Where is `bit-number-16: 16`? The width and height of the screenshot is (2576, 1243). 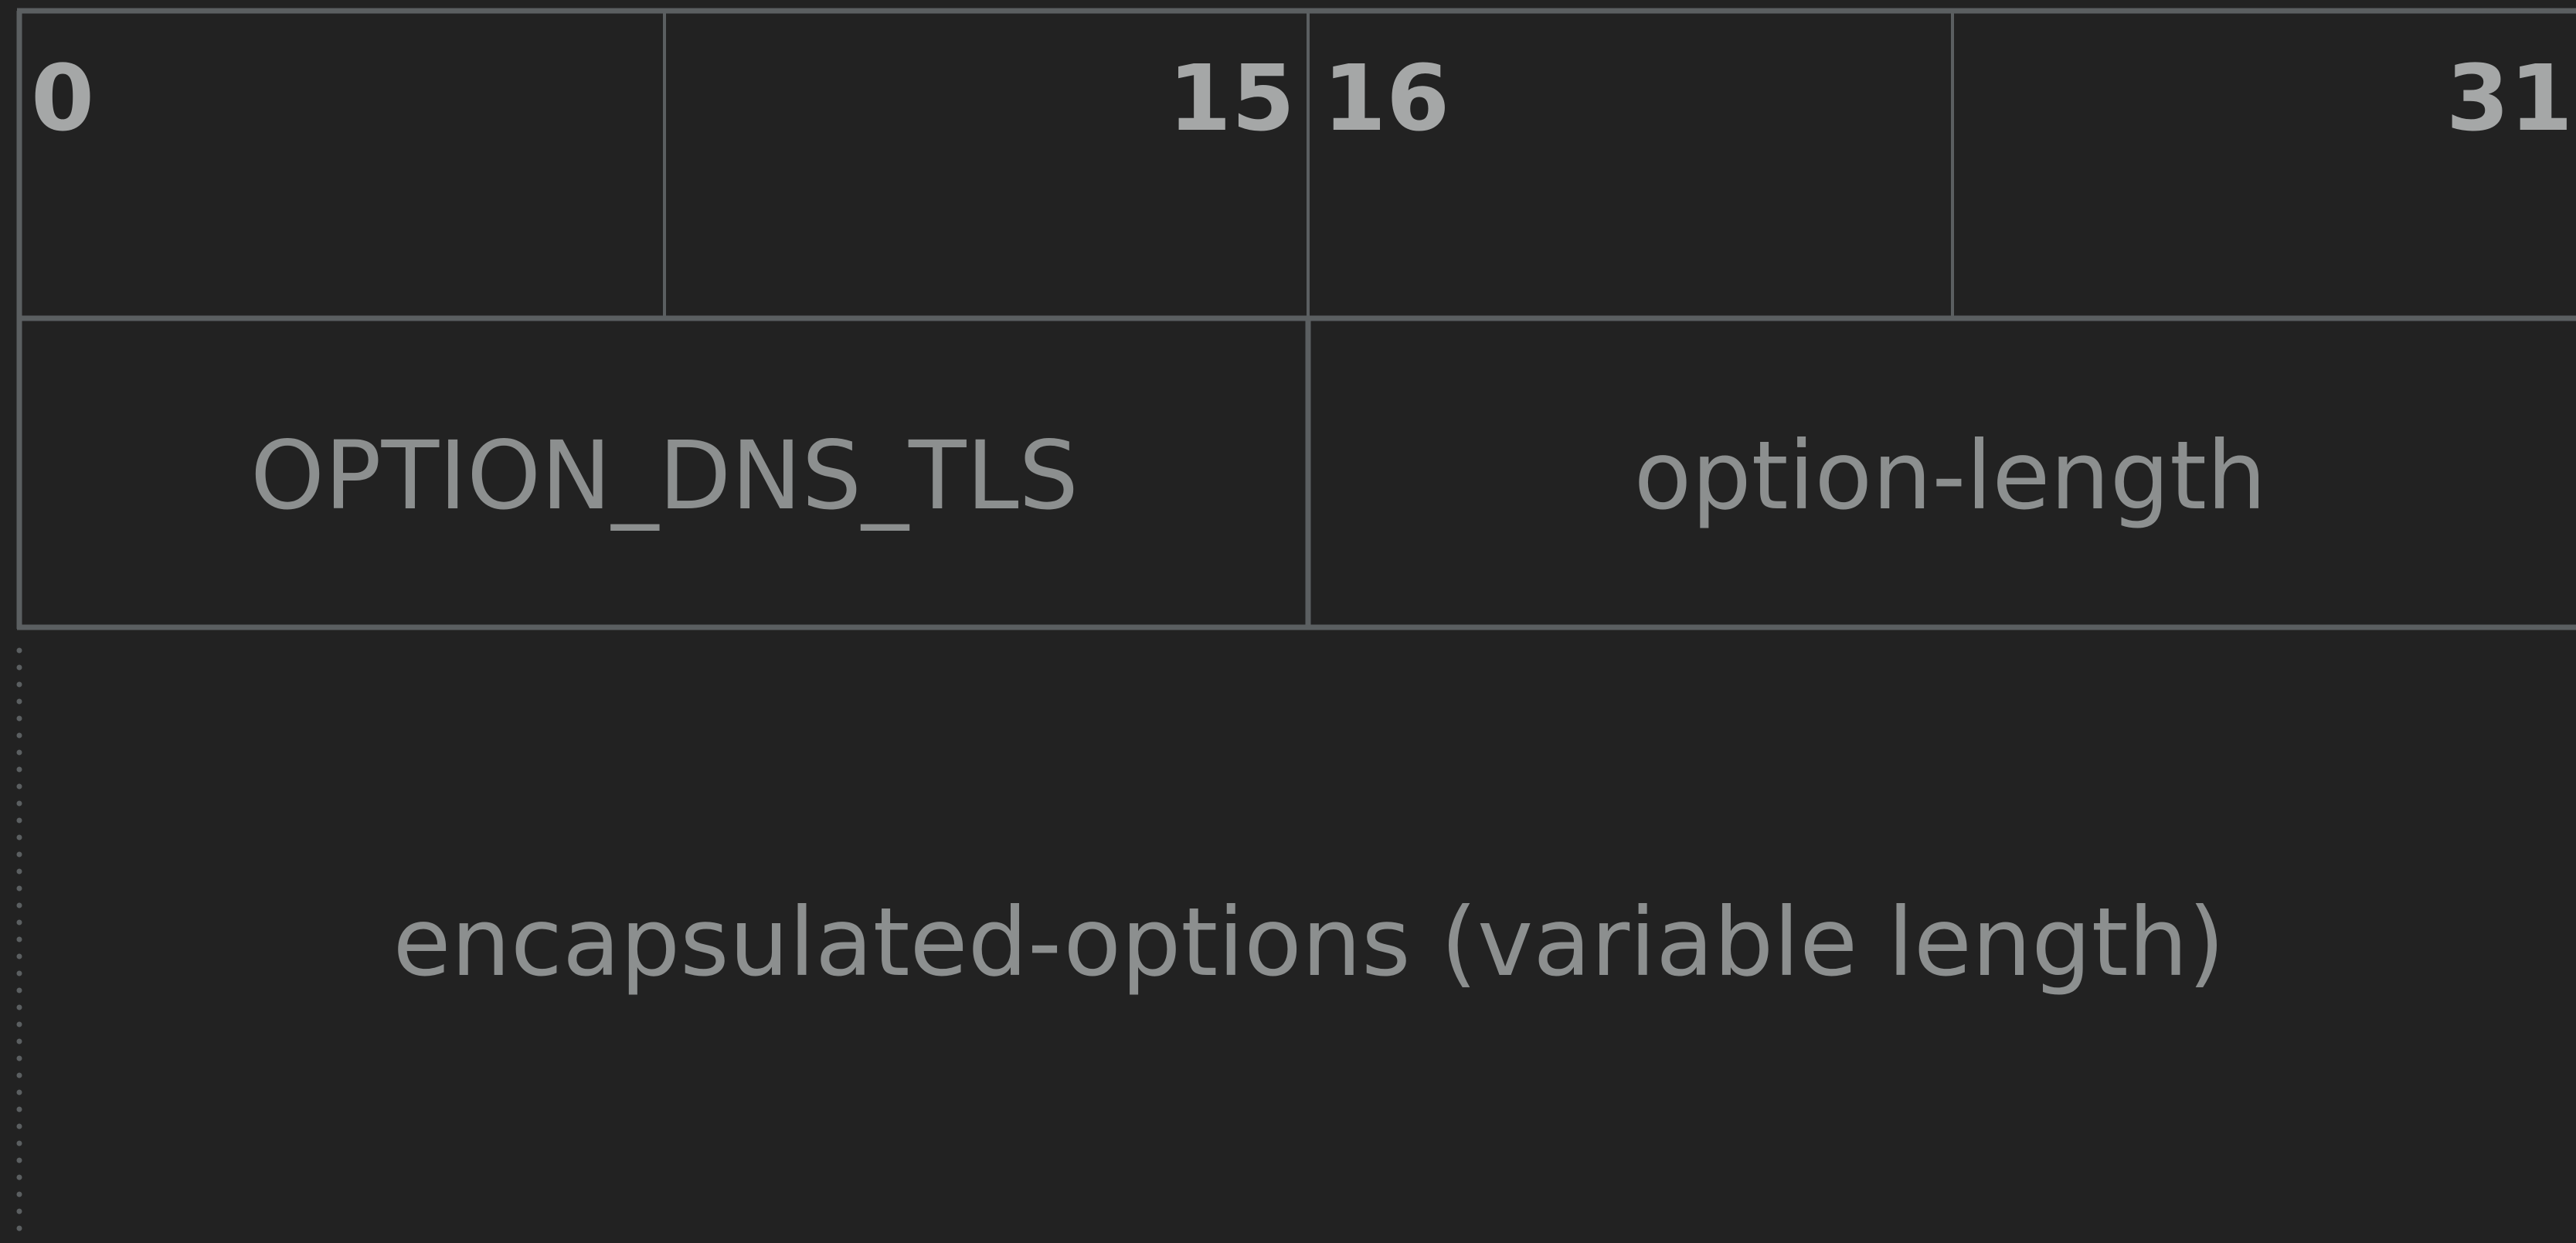 bit-number-16: 16 is located at coordinates (1386, 98).